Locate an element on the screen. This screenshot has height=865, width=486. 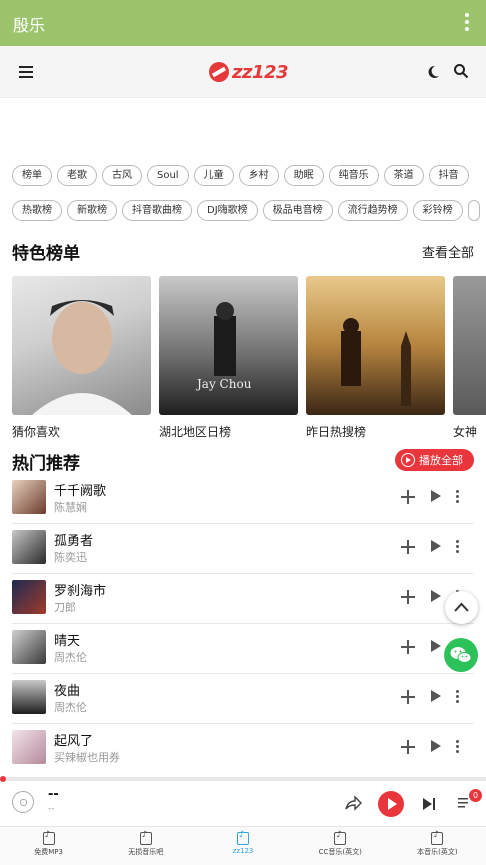
chart-chips: 热歌榜 新歌榜 抖音歌曲榜 DJ嗨歌榜 极品电音榜 流行趋势榜 彩铃榜 is located at coordinates (246, 210).